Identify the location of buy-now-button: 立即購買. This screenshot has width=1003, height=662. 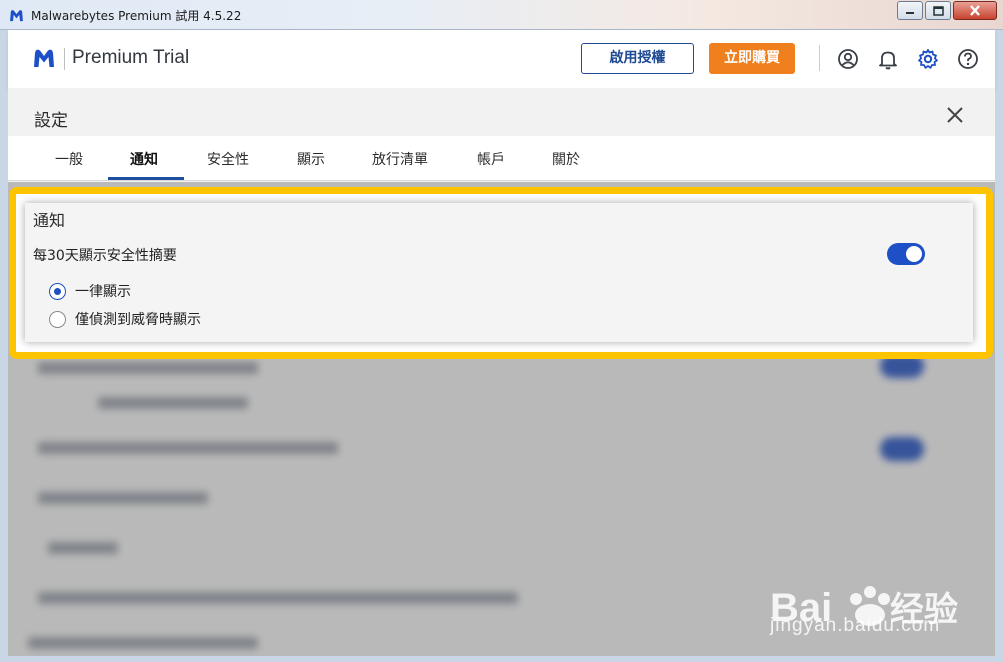
(752, 58).